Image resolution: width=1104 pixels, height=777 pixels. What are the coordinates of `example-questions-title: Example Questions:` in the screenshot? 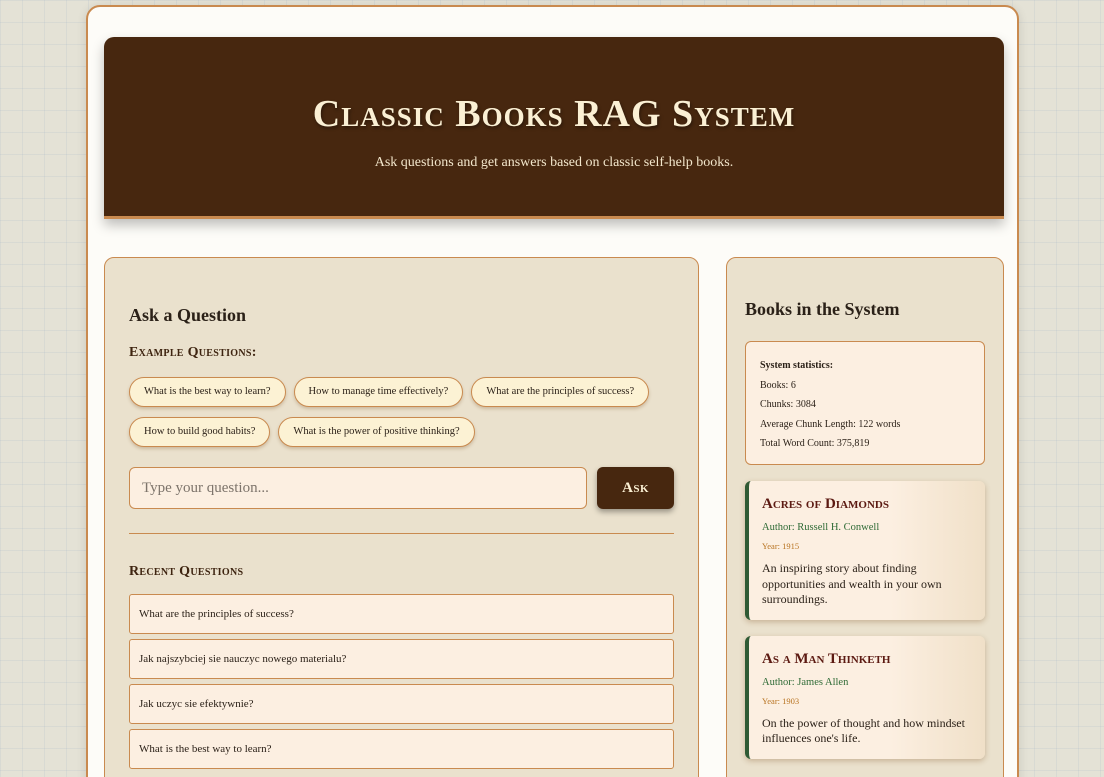 It's located at (193, 352).